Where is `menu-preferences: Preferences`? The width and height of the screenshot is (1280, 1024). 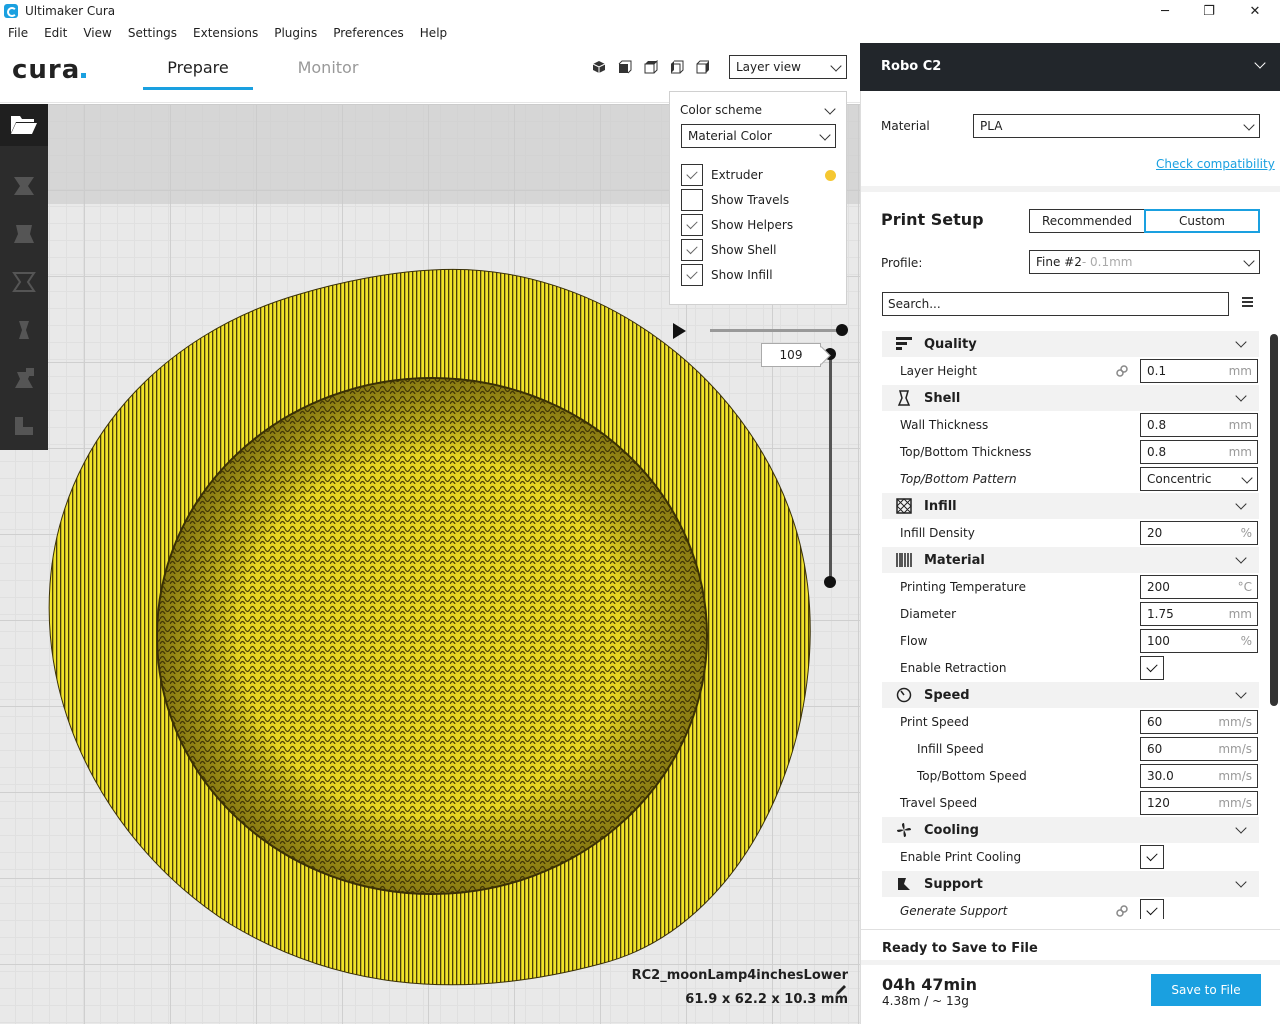 menu-preferences: Preferences is located at coordinates (368, 33).